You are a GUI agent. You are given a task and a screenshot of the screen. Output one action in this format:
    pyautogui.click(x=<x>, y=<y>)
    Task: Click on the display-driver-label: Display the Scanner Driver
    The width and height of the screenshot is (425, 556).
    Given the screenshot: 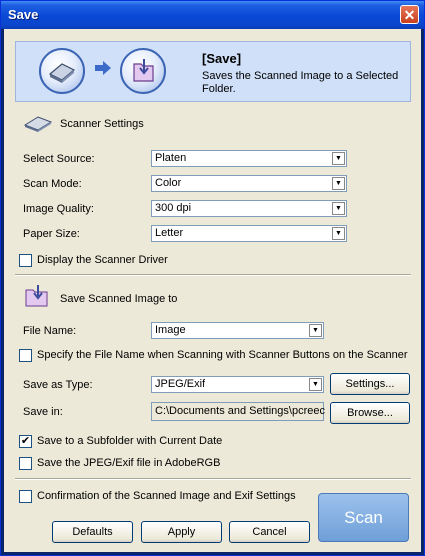 What is the action you would take?
    pyautogui.click(x=102, y=260)
    